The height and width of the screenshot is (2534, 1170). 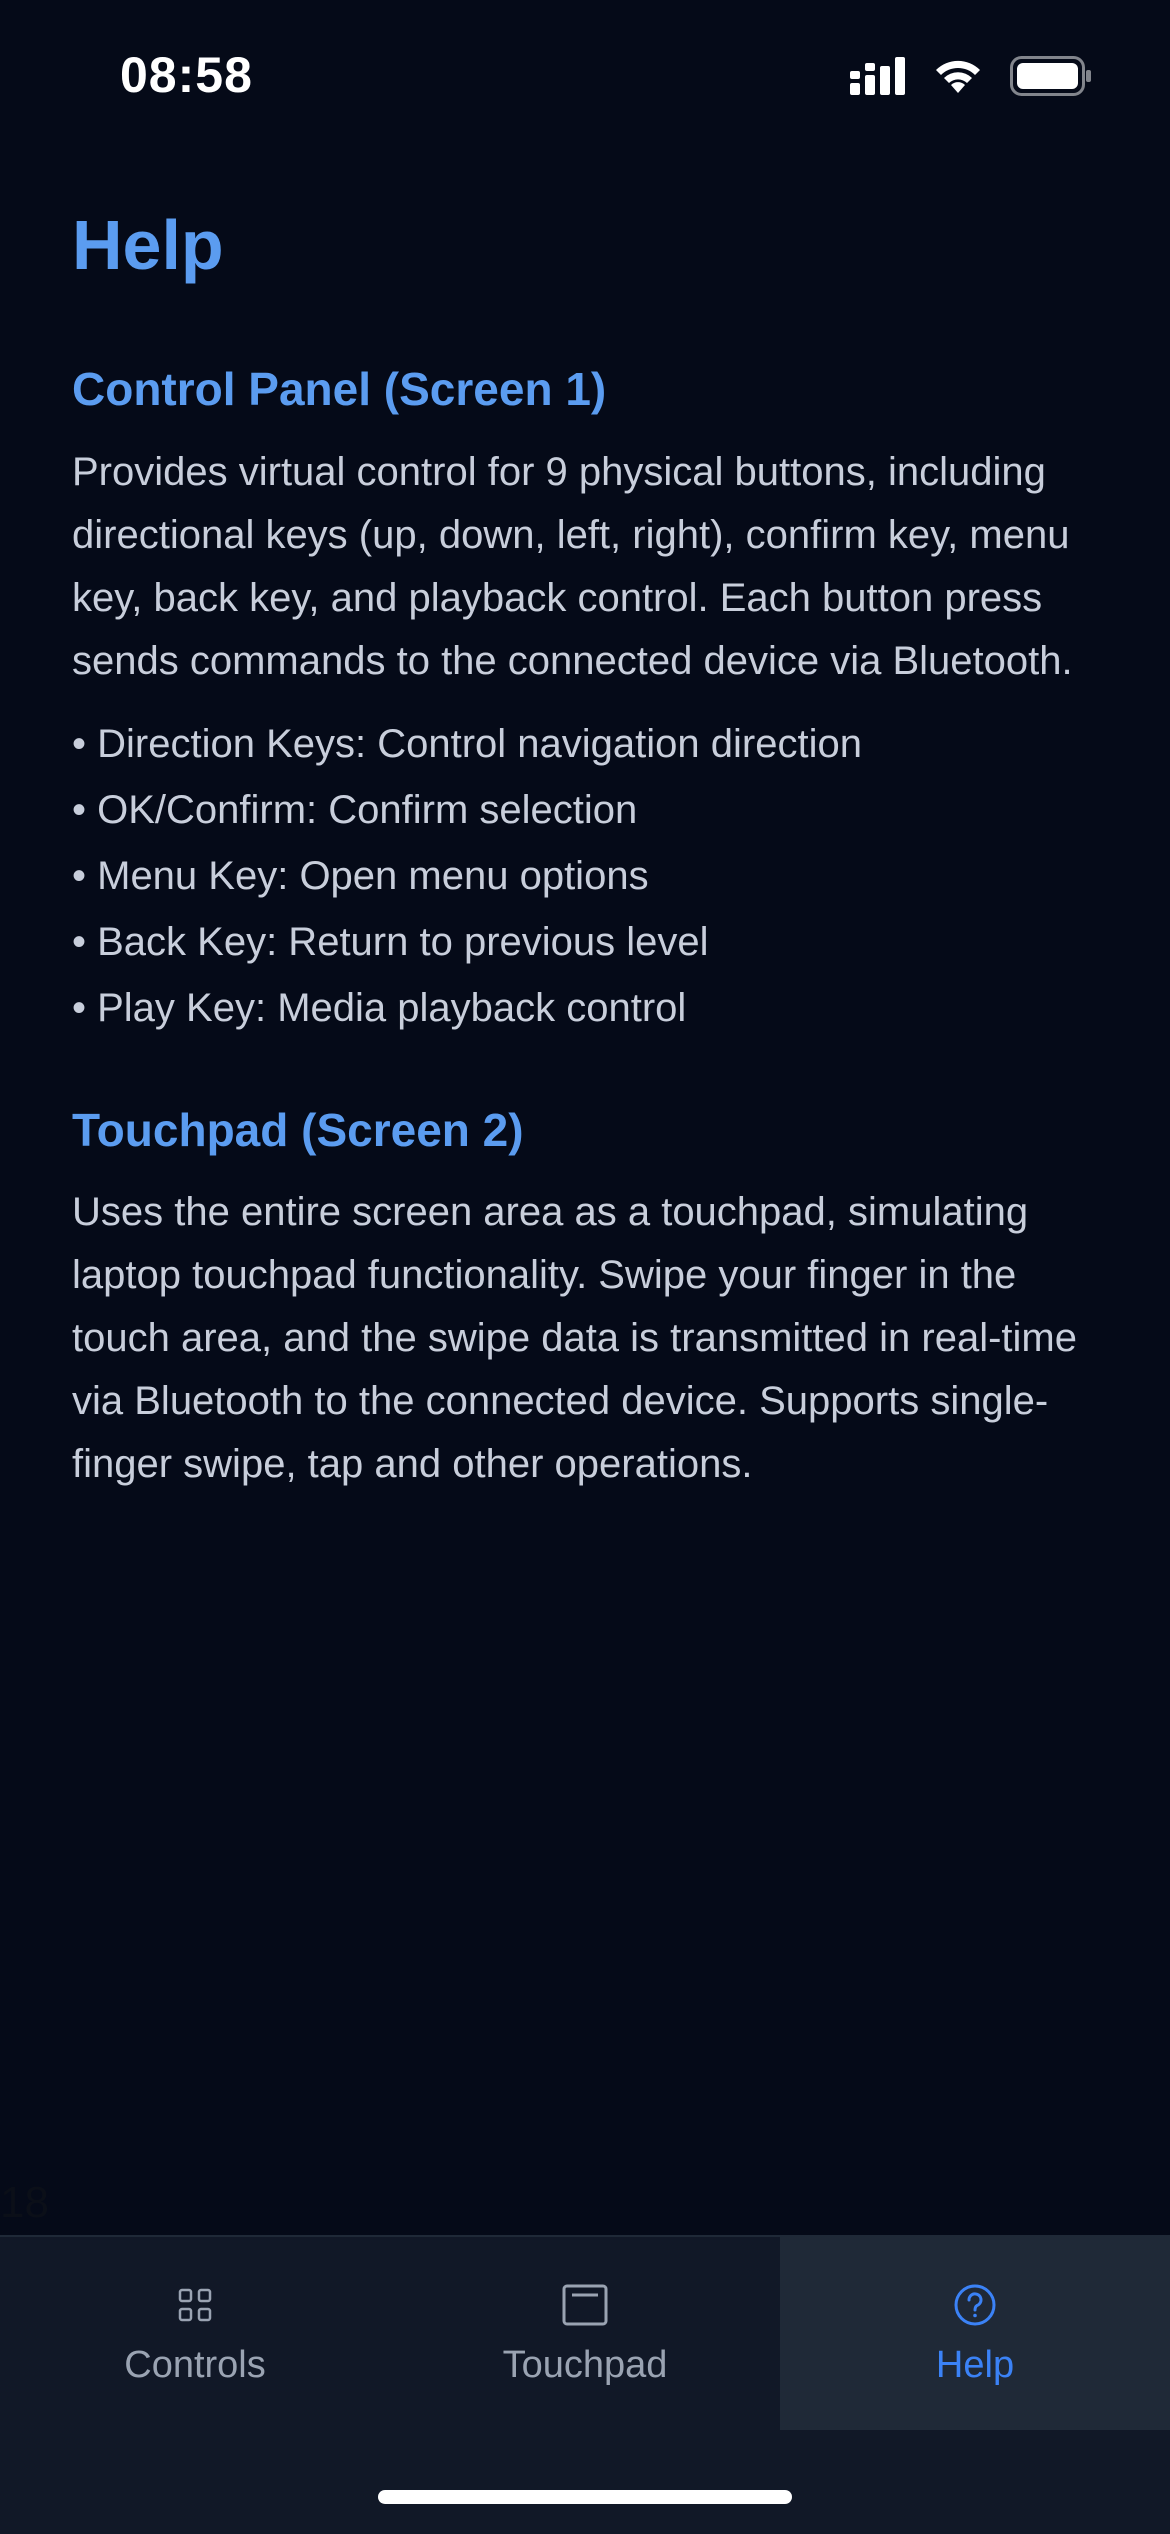 What do you see at coordinates (360, 875) in the screenshot?
I see `list-item: • Menu Key: Open menu options` at bounding box center [360, 875].